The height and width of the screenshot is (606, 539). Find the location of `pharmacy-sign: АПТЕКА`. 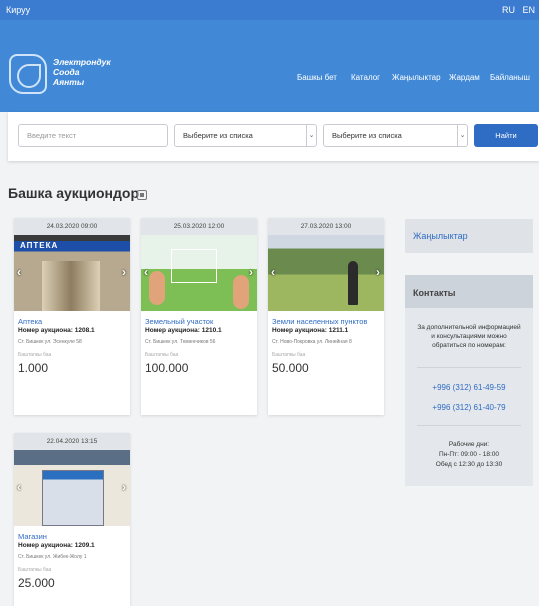

pharmacy-sign: АПТЕКА is located at coordinates (39, 245).